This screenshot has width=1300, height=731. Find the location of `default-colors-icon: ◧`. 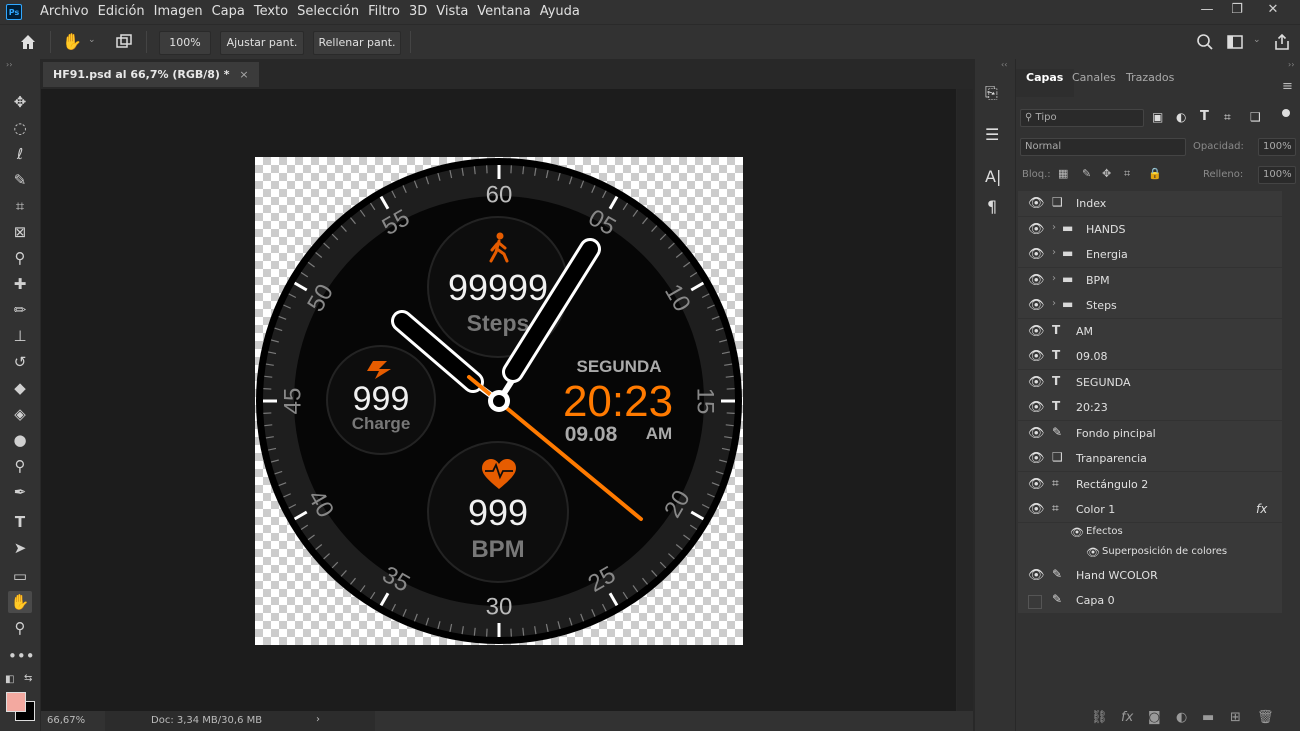

default-colors-icon: ◧ is located at coordinates (9, 679).